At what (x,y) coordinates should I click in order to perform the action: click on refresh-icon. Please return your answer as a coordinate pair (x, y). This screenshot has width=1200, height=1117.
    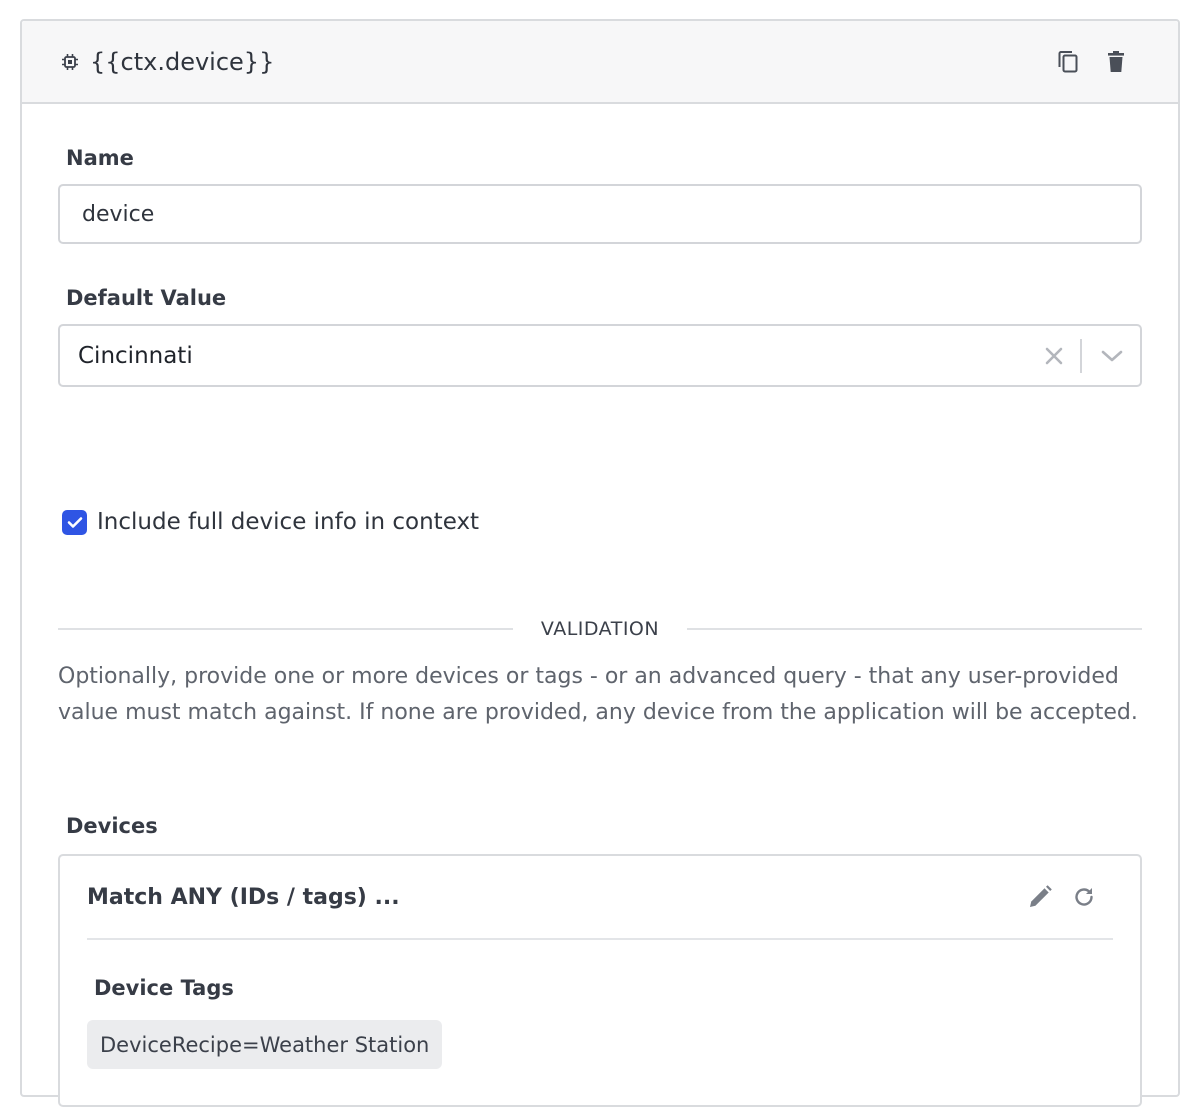
    Looking at the image, I should click on (1084, 897).